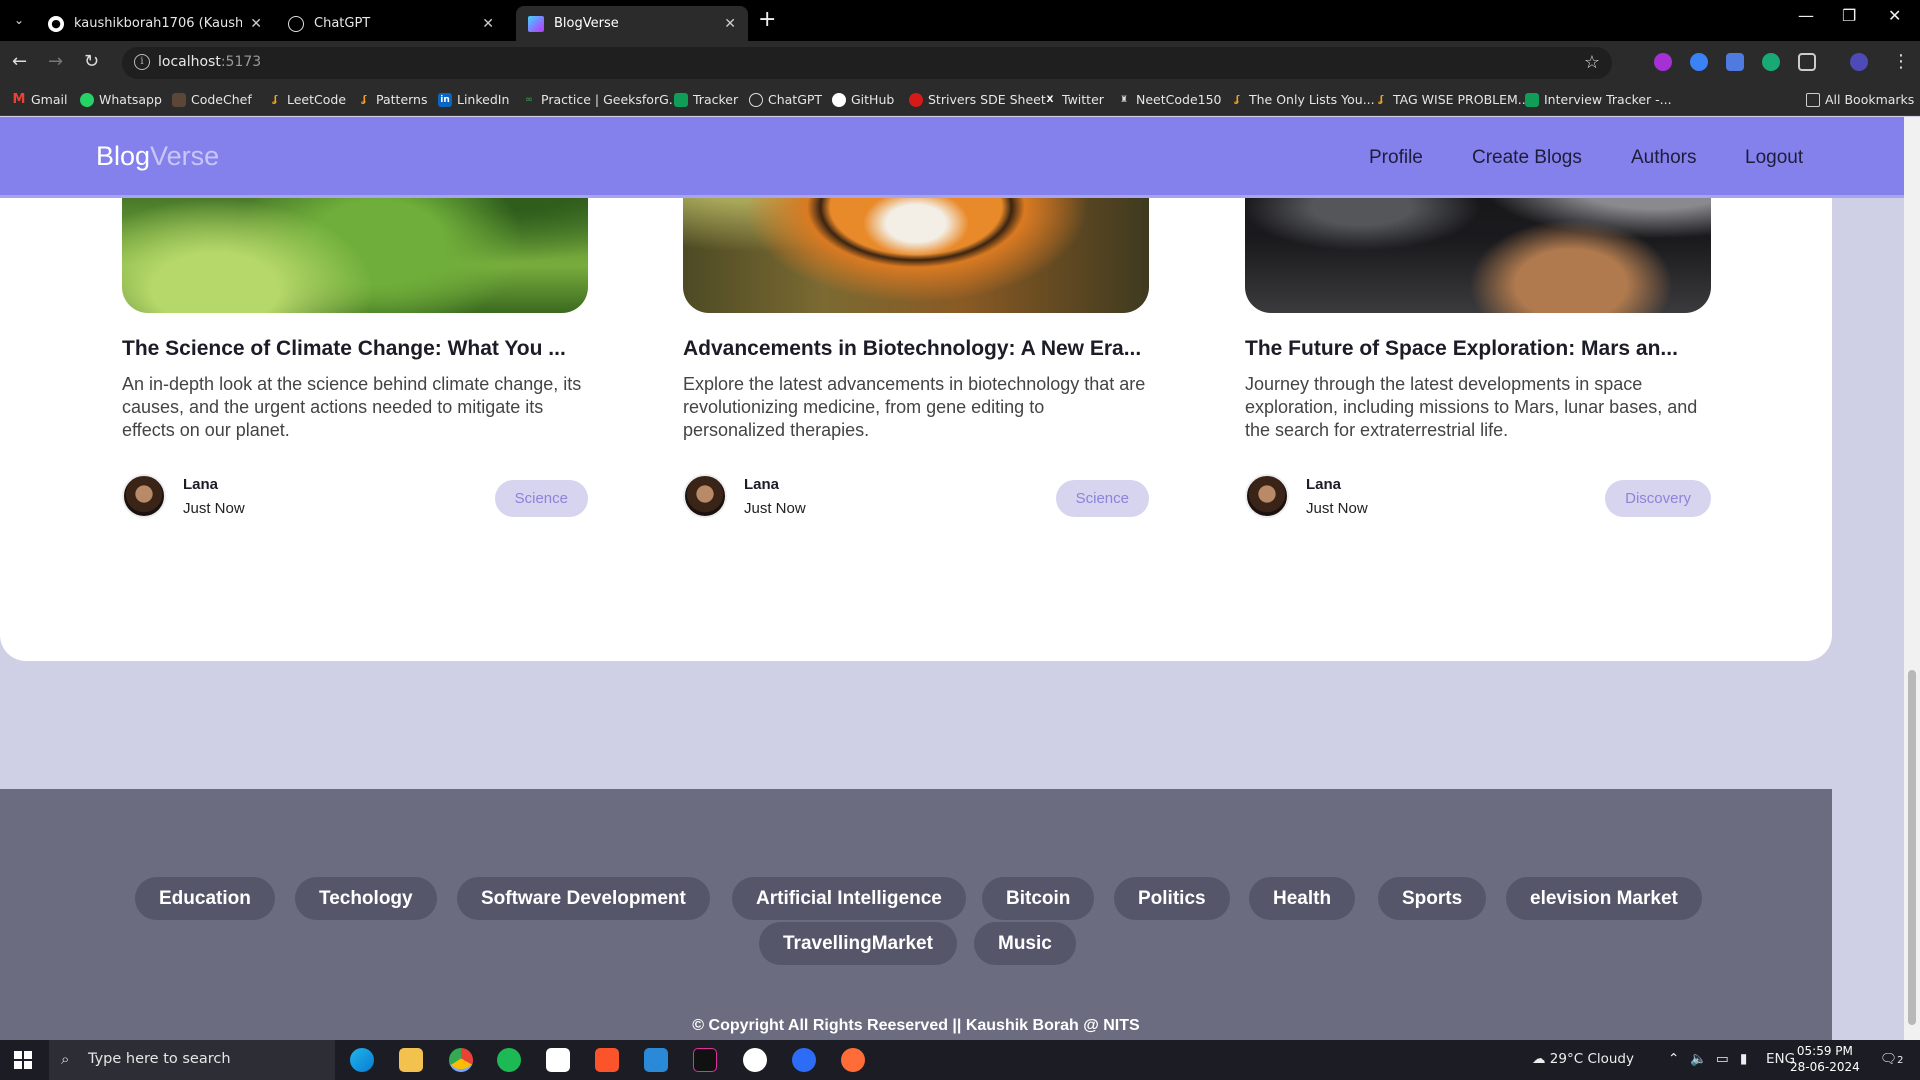  I want to click on bookmark-gmail: M Gmail, so click(40, 99).